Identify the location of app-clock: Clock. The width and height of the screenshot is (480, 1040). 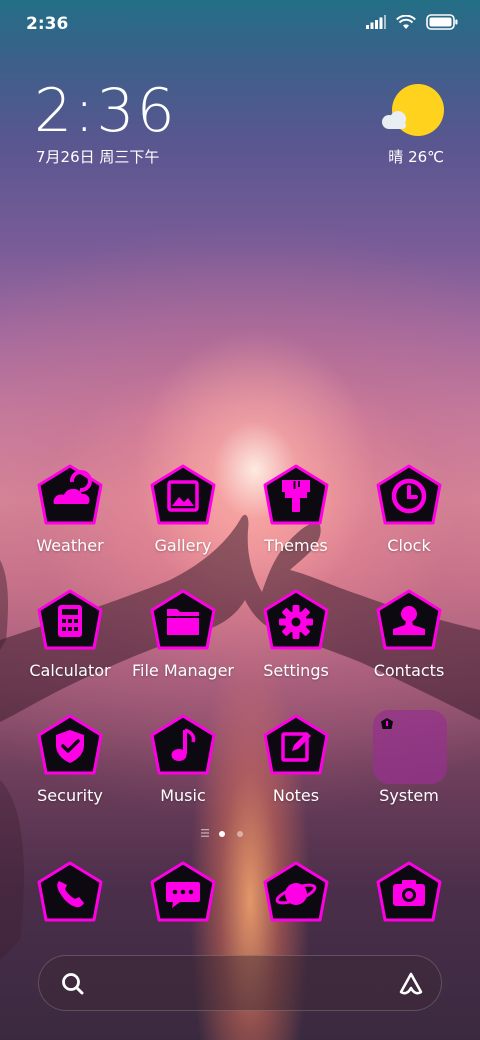
(409, 518).